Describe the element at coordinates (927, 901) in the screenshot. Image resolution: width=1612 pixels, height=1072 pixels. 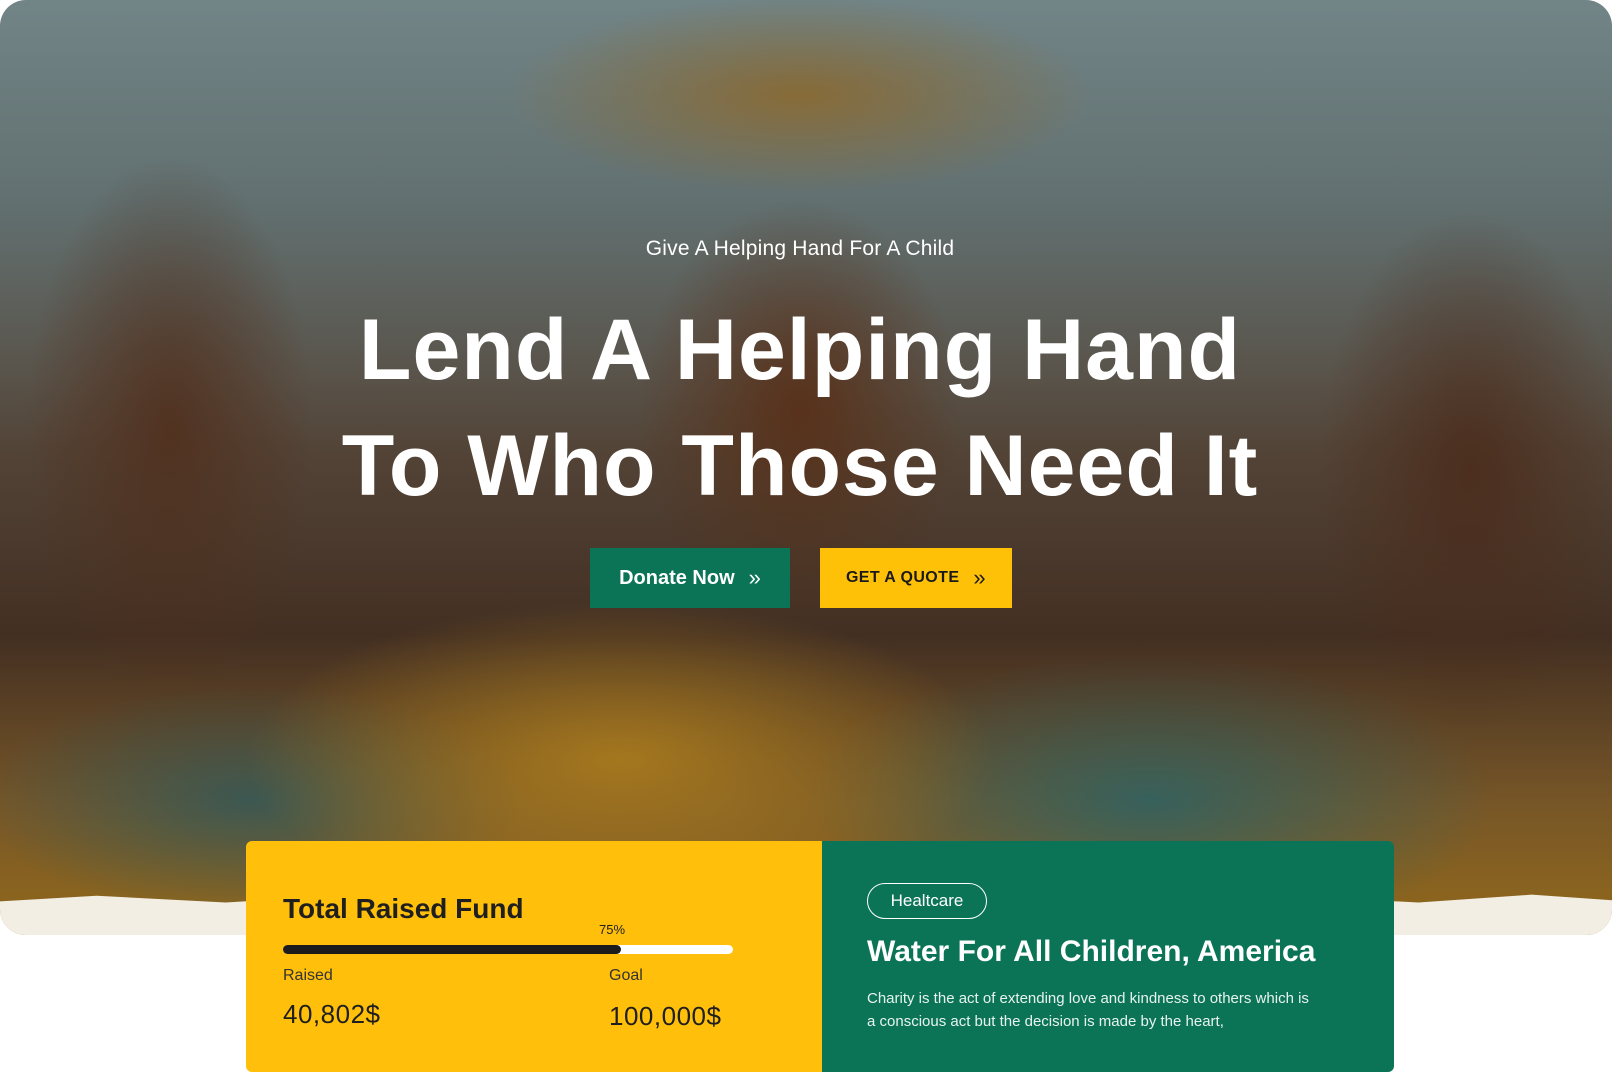
I see `category-tag: Healtcare` at that location.